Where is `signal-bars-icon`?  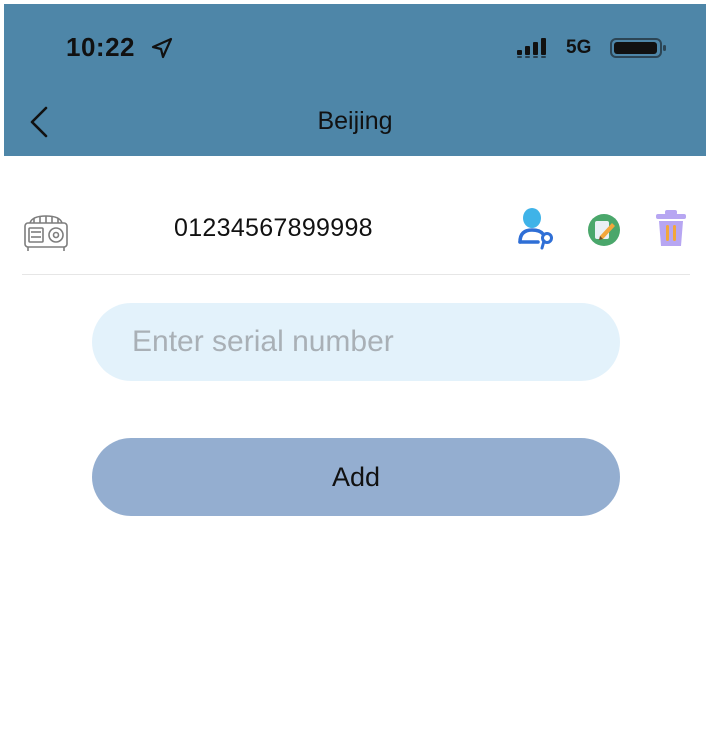 signal-bars-icon is located at coordinates (531, 48).